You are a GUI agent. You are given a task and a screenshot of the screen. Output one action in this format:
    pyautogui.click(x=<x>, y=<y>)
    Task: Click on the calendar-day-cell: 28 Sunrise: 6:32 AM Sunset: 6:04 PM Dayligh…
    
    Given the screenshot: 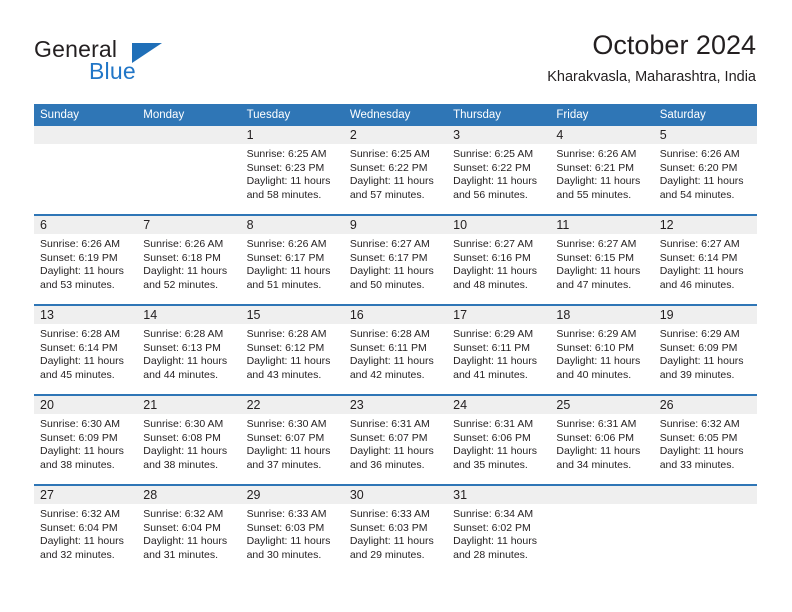 What is the action you would take?
    pyautogui.click(x=189, y=529)
    